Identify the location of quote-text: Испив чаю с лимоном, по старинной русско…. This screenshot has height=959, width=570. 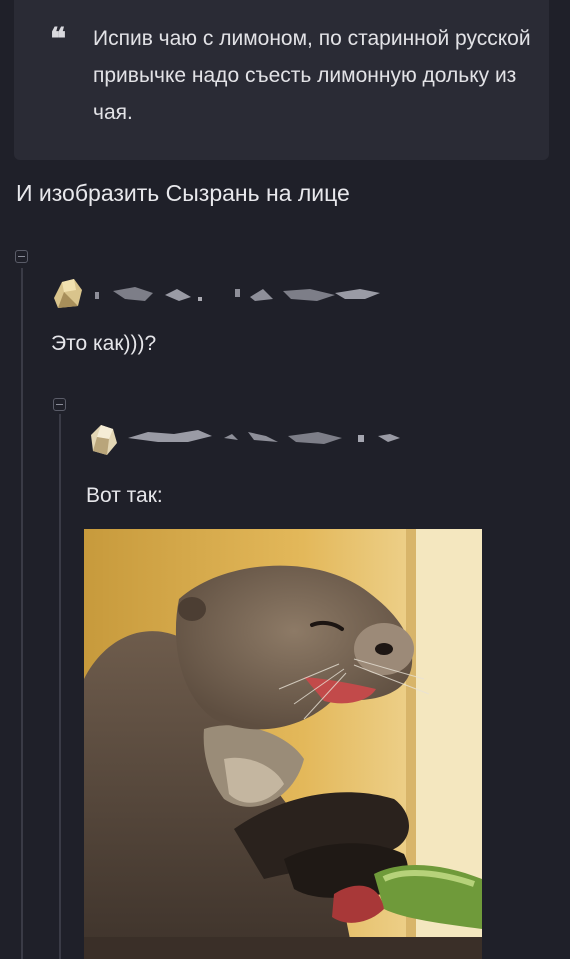
(312, 75).